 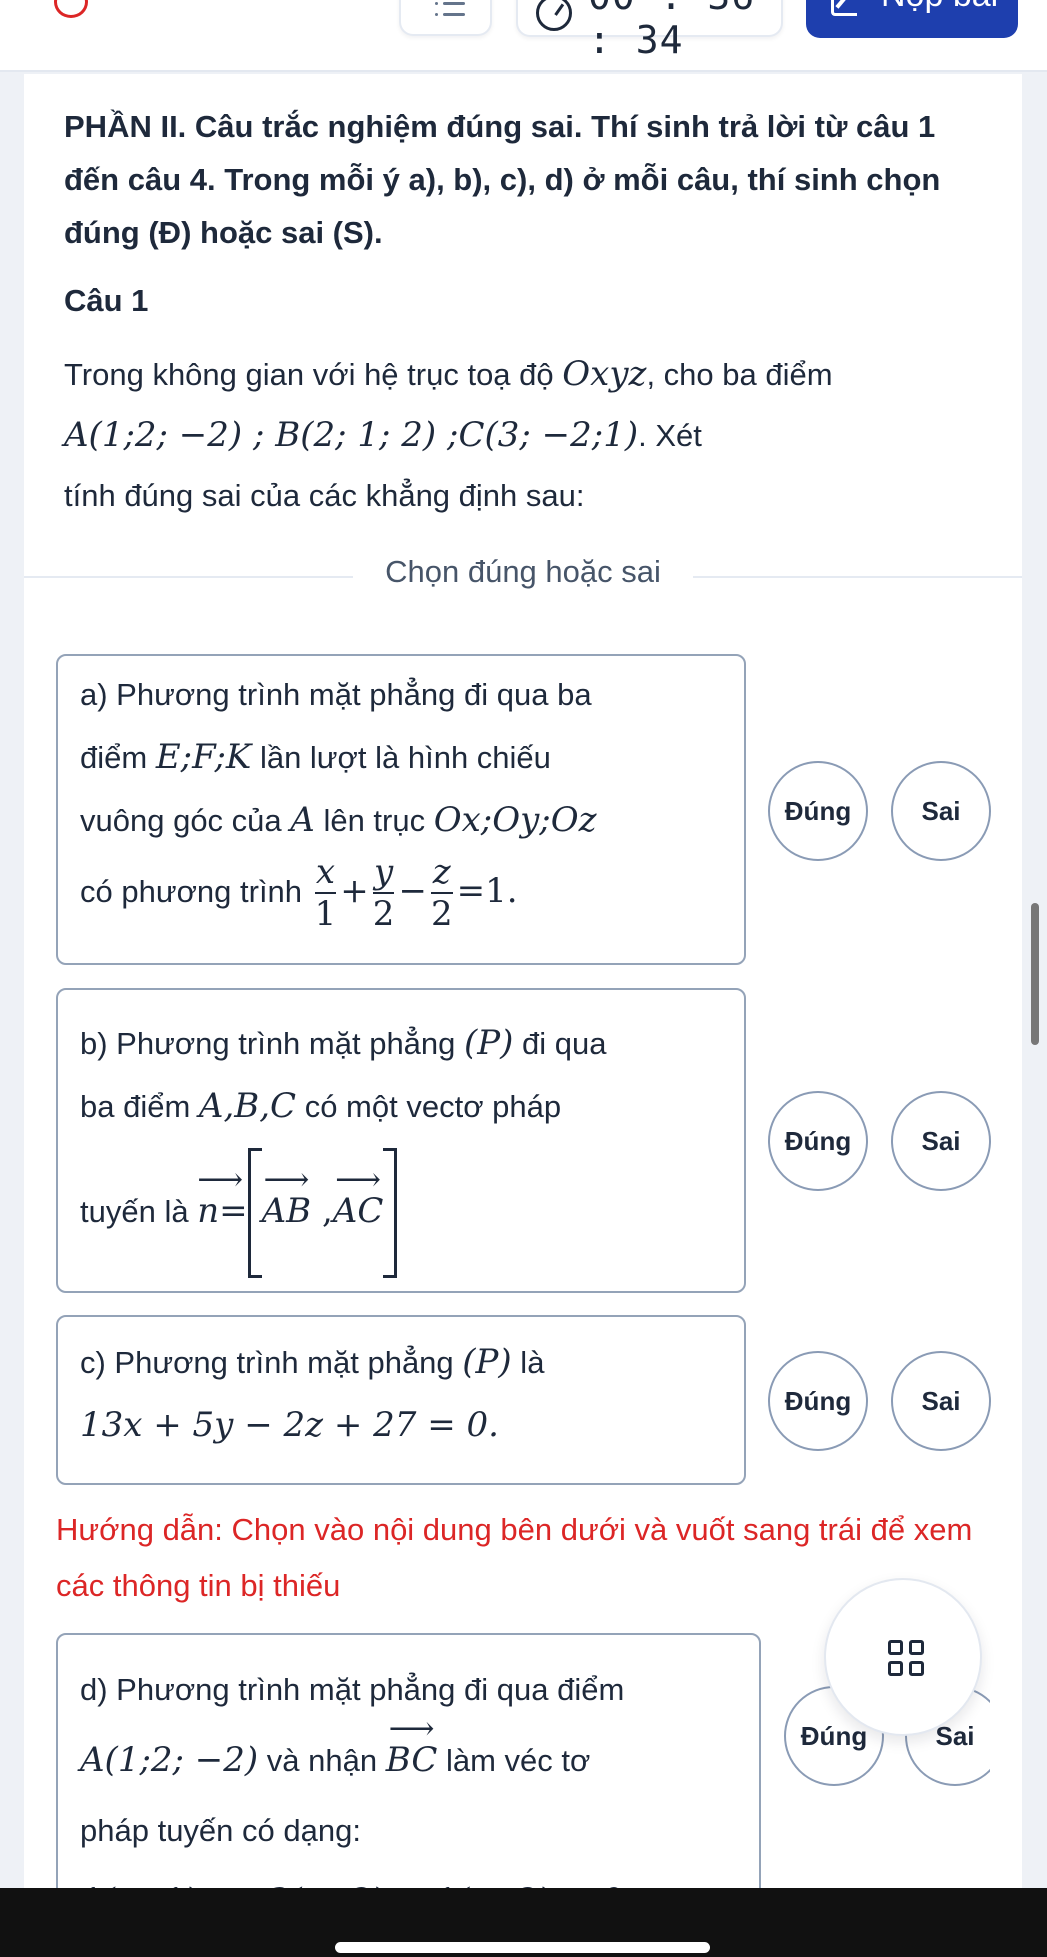 I want to click on question-text: tính đúng sai của các khẳng định sau:, so click(x=324, y=495).